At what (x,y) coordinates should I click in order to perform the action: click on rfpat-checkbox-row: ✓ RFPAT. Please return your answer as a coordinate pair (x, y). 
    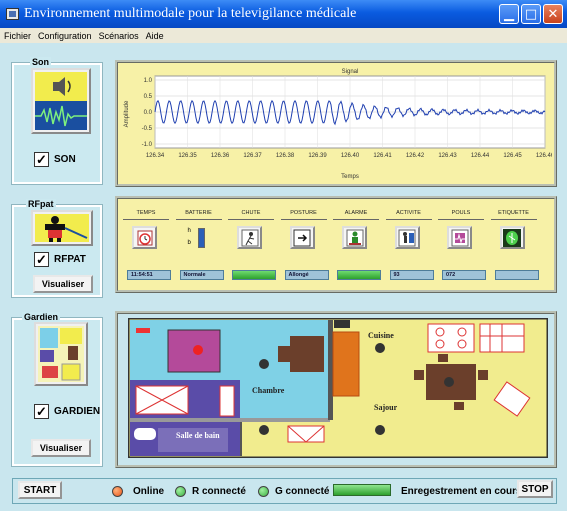
    Looking at the image, I should click on (60, 259).